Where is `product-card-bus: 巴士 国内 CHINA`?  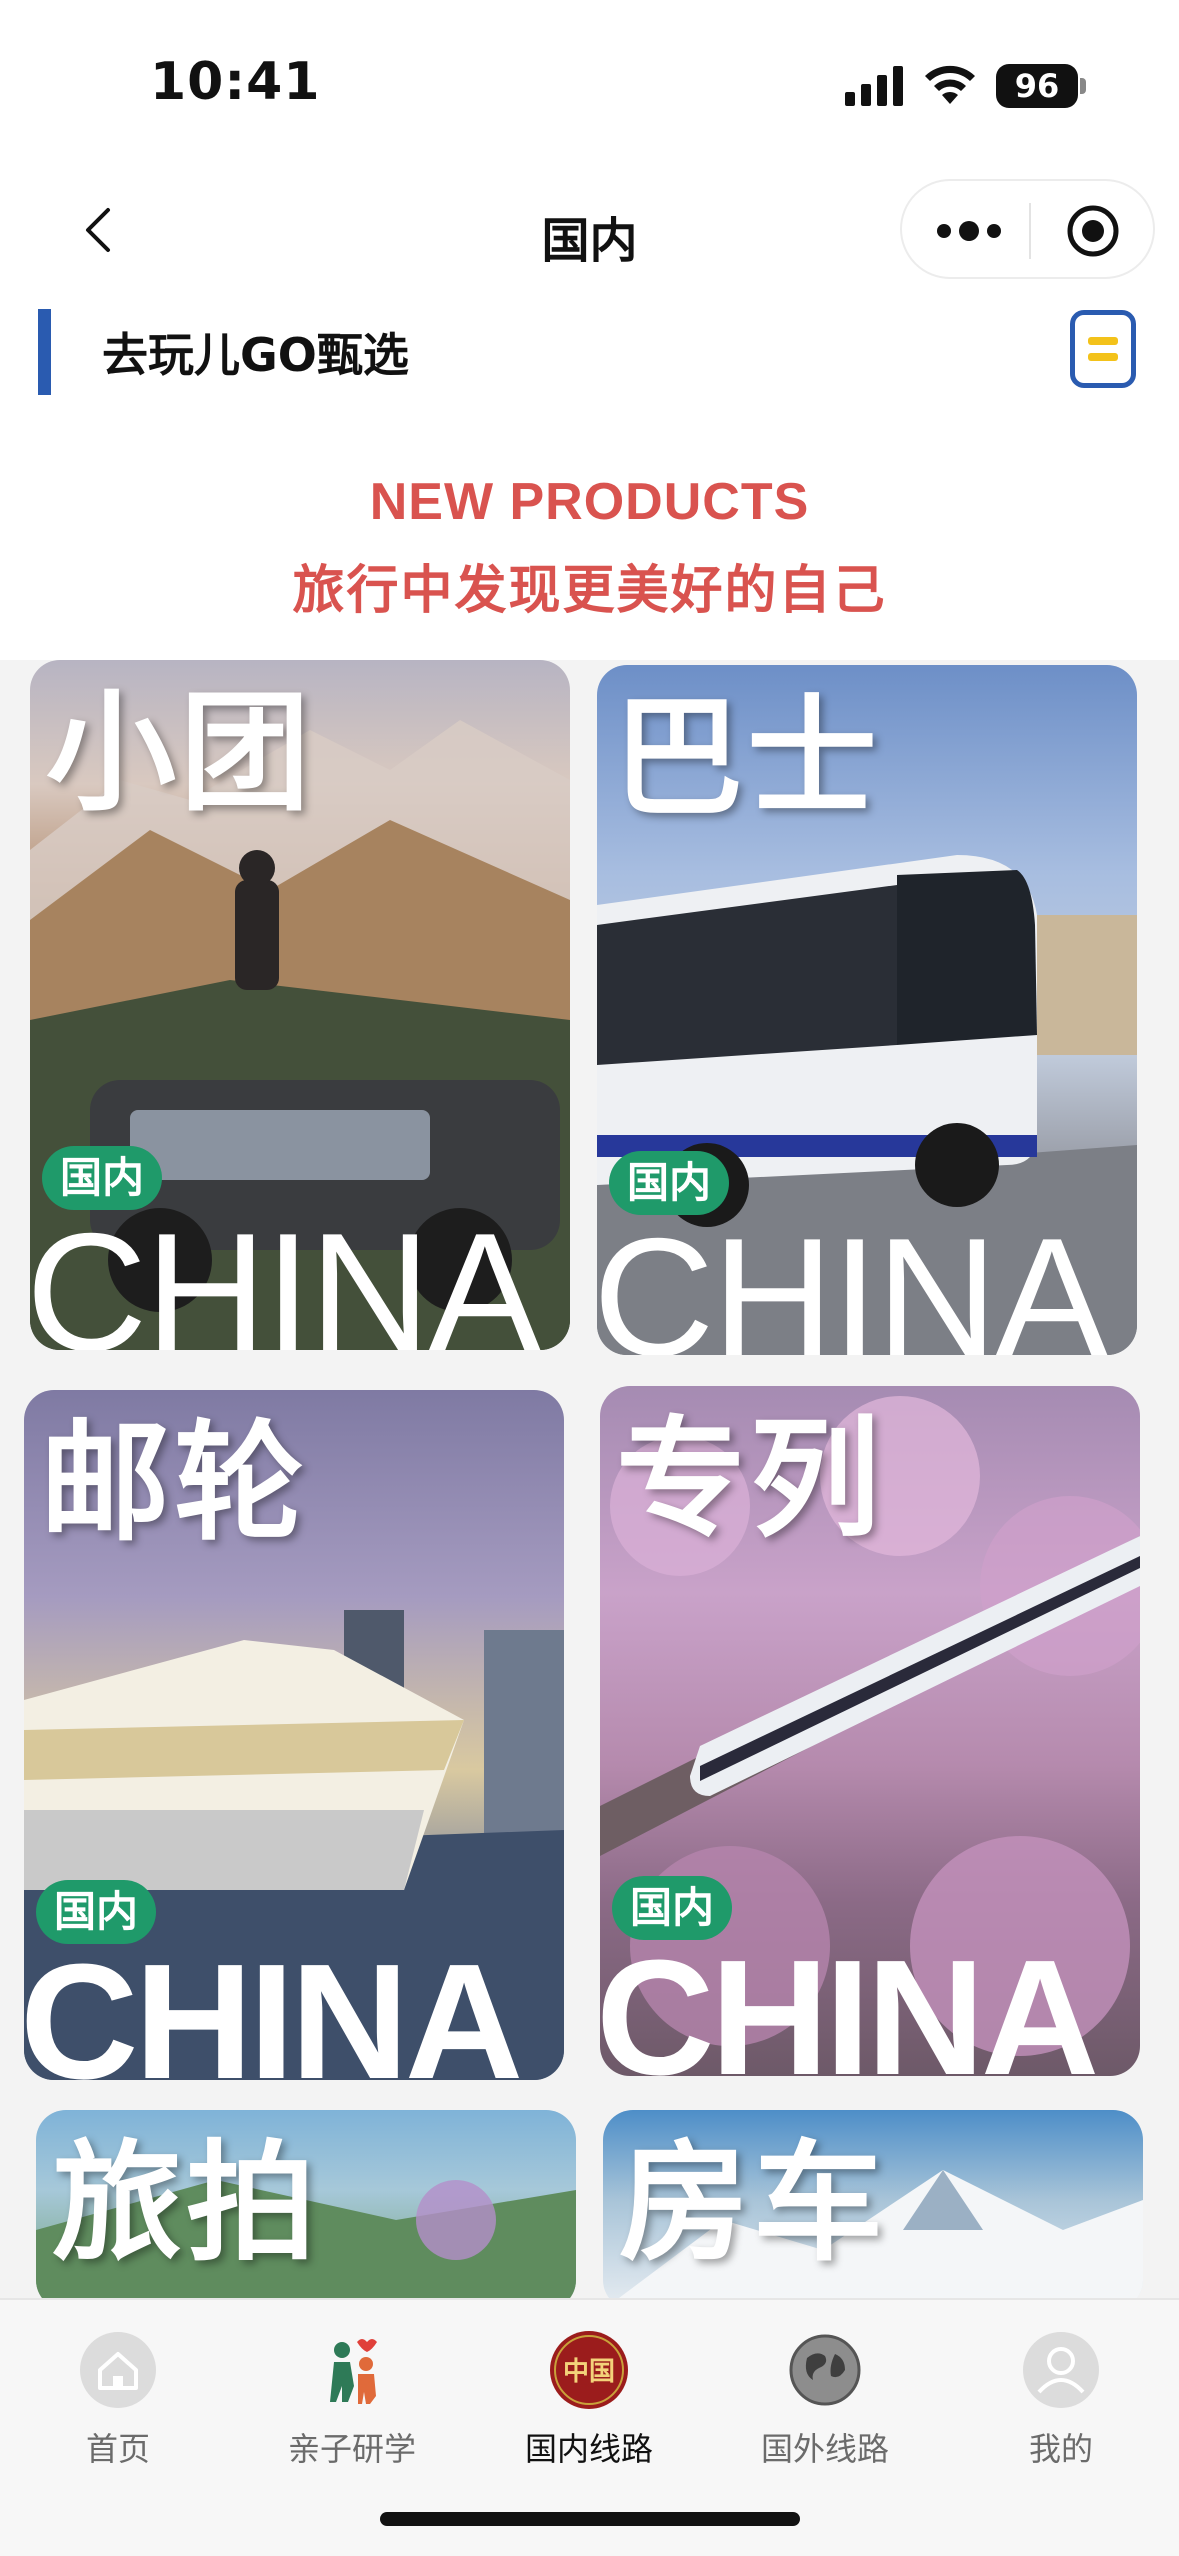 product-card-bus: 巴士 国内 CHINA is located at coordinates (867, 1010).